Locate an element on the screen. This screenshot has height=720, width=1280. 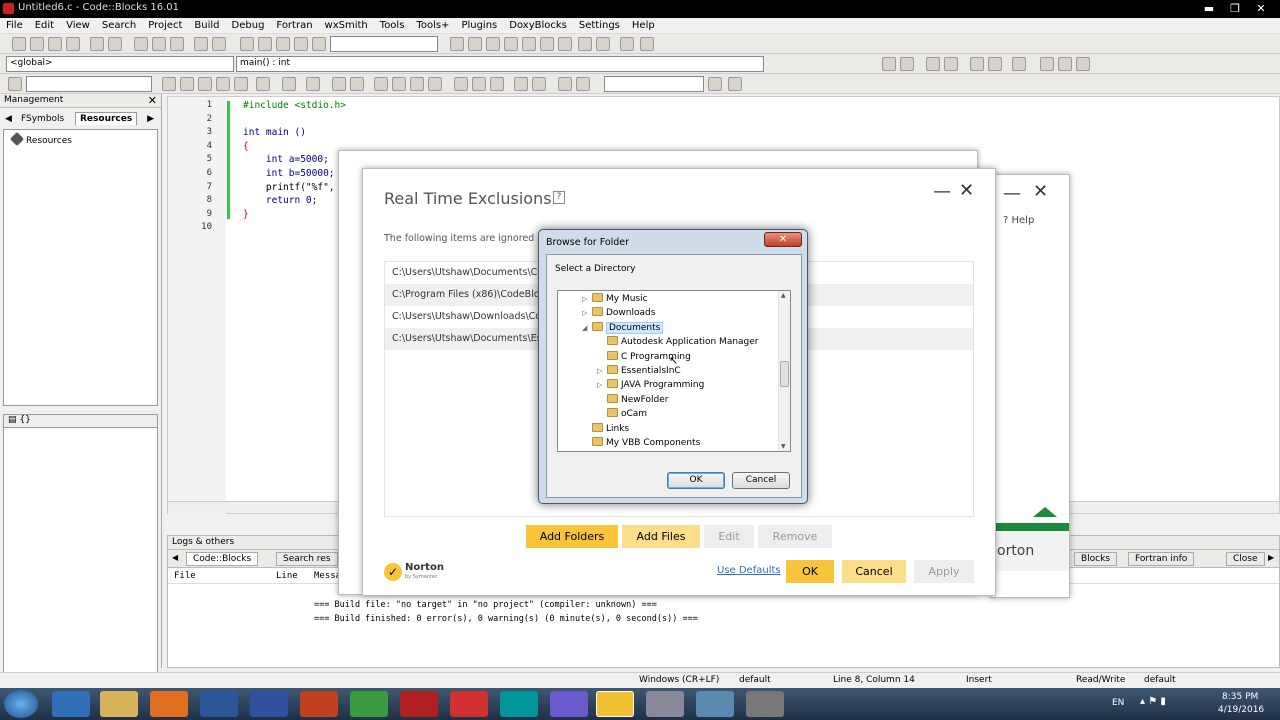
doxy-block-comment-icon is located at coordinates (933, 64).